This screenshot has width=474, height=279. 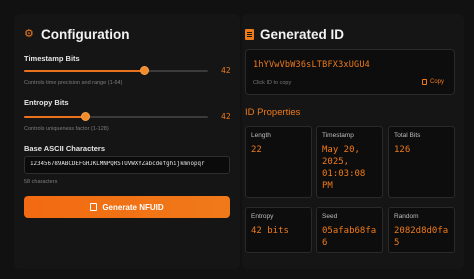 I want to click on property-card-random: Random 2082d8d0fa 5, so click(x=421, y=230).